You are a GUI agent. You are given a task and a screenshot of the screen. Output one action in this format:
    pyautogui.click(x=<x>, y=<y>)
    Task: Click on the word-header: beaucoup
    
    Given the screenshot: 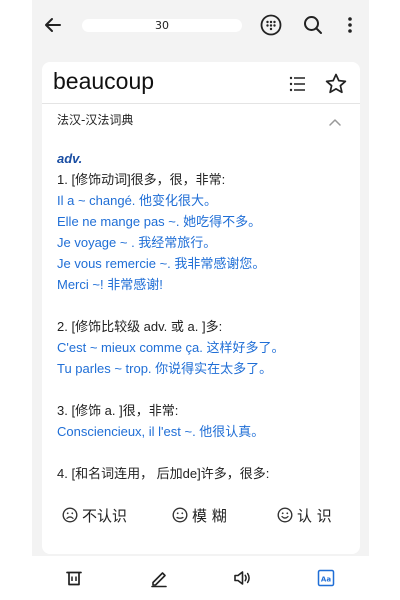 What is the action you would take?
    pyautogui.click(x=201, y=82)
    